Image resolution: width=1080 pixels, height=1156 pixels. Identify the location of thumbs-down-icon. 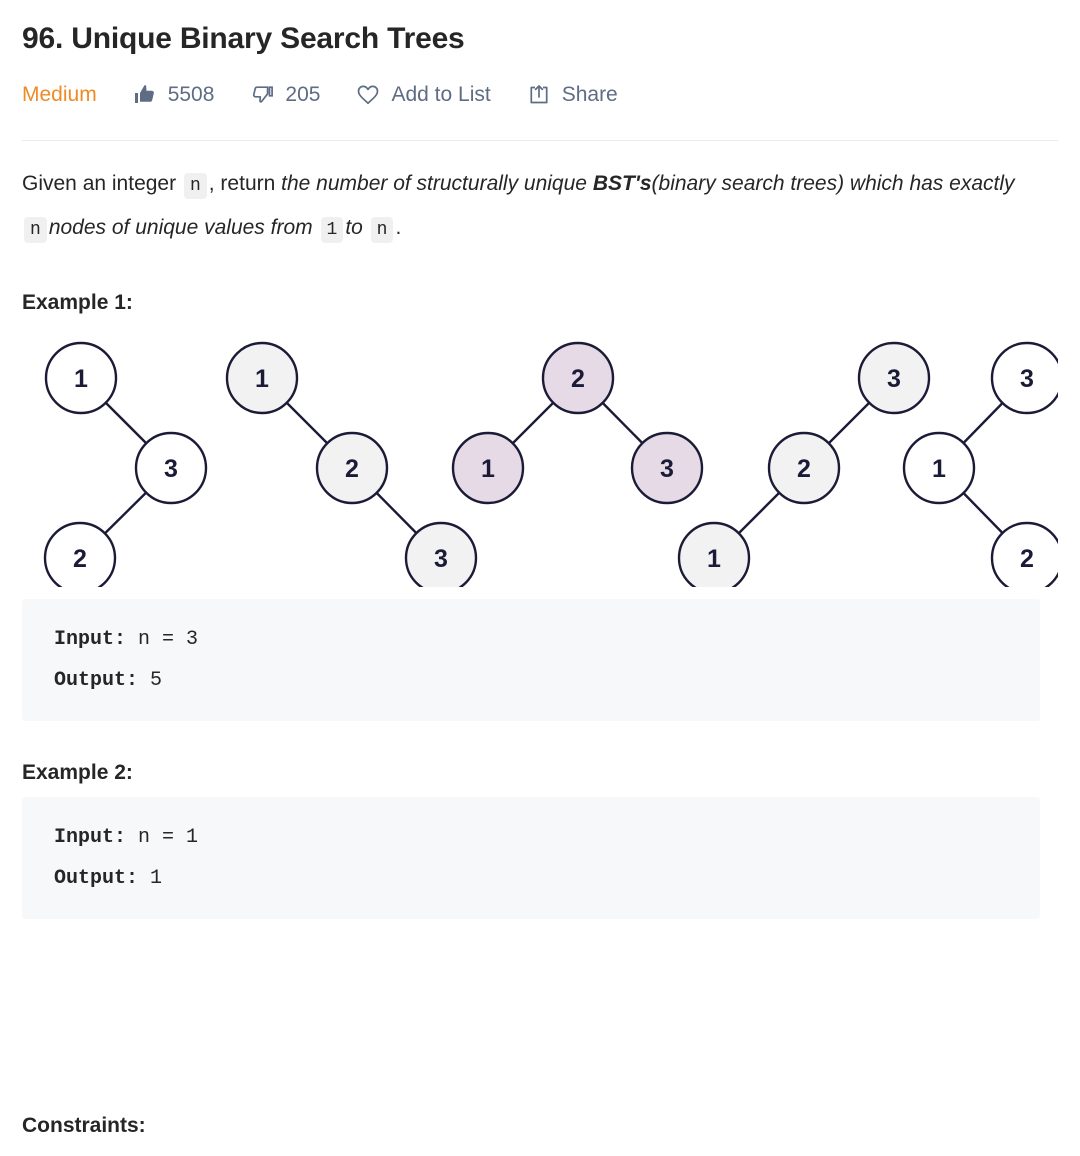
(262, 95).